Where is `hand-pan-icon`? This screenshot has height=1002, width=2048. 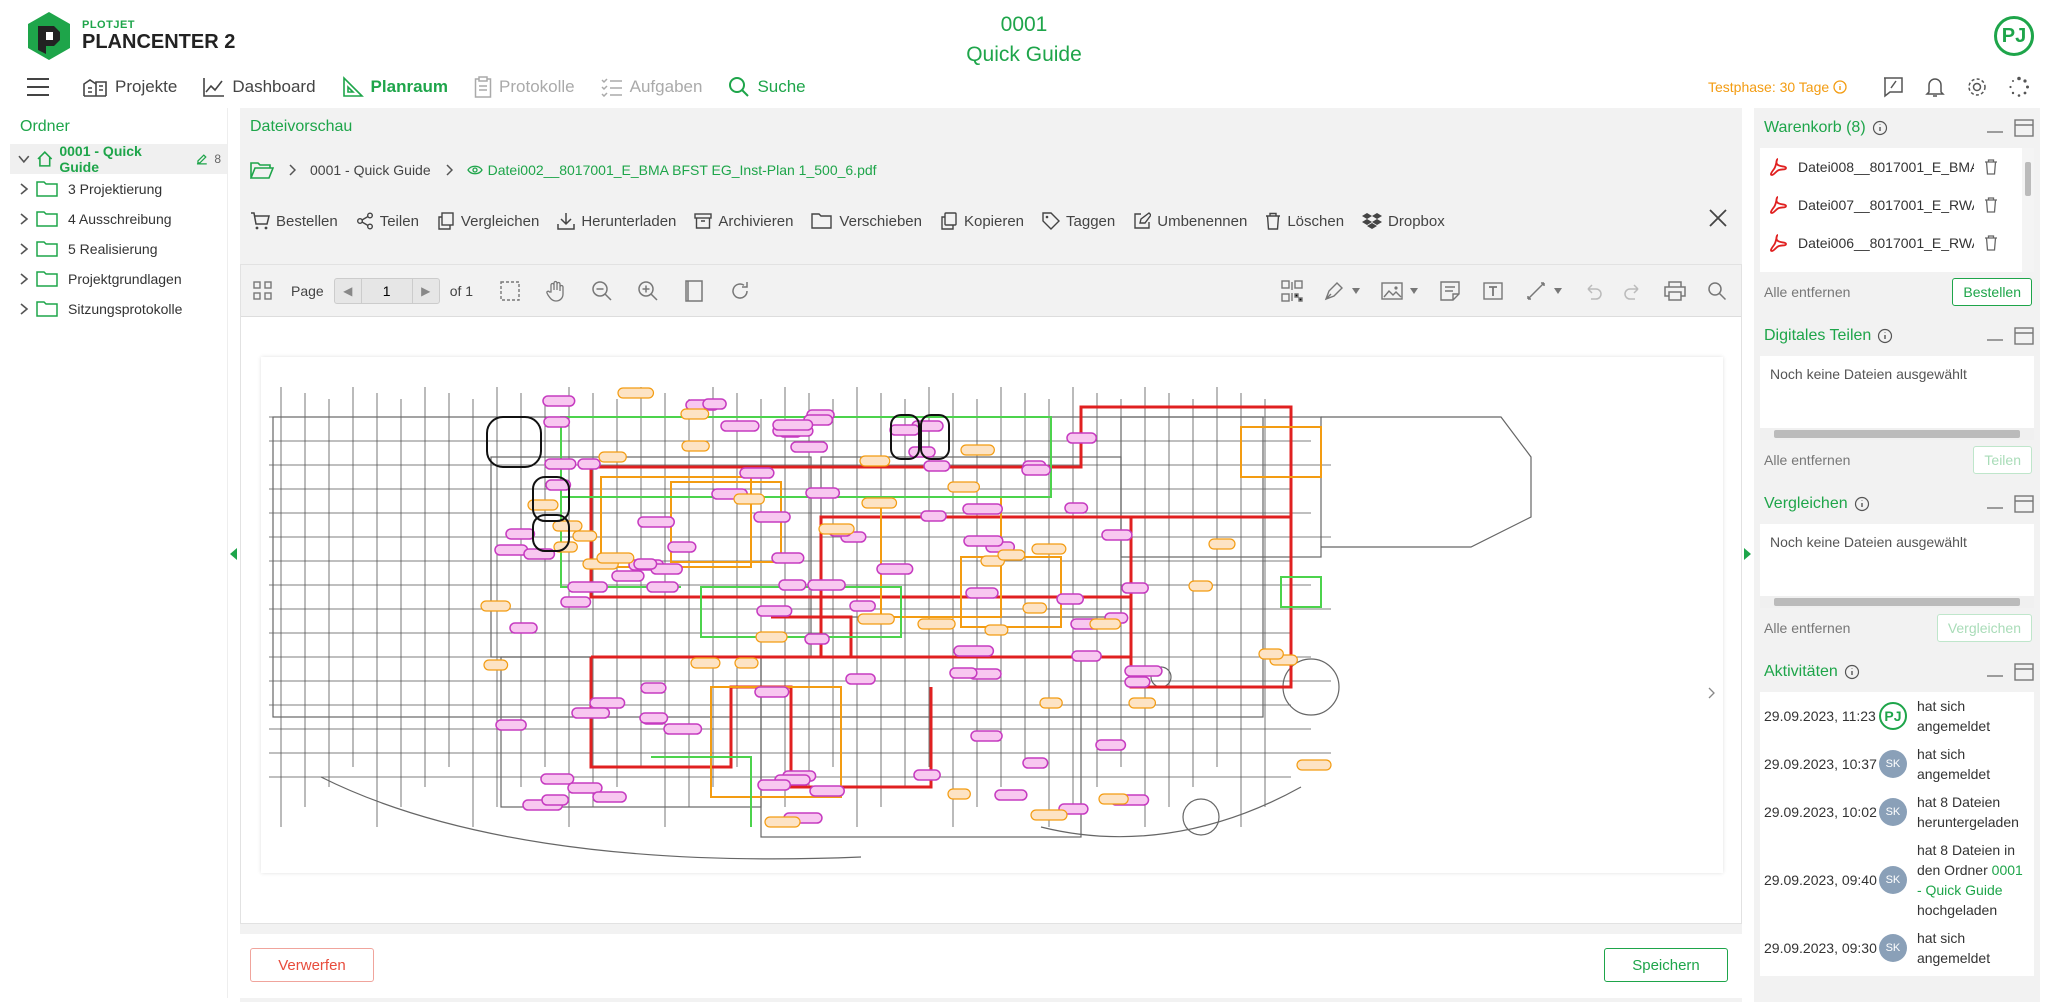 hand-pan-icon is located at coordinates (556, 291).